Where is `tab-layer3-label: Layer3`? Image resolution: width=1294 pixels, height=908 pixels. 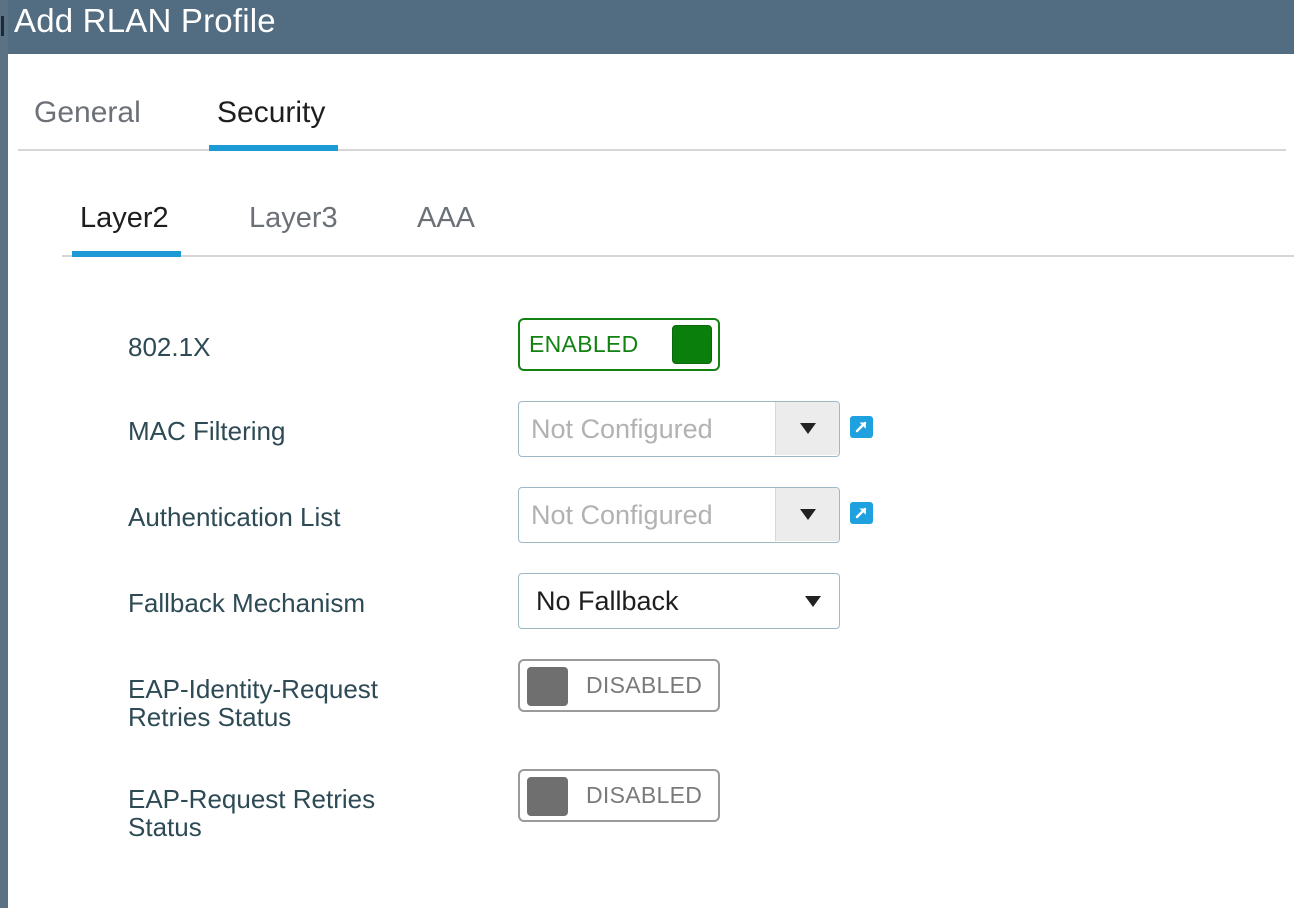
tab-layer3-label: Layer3 is located at coordinates (293, 218).